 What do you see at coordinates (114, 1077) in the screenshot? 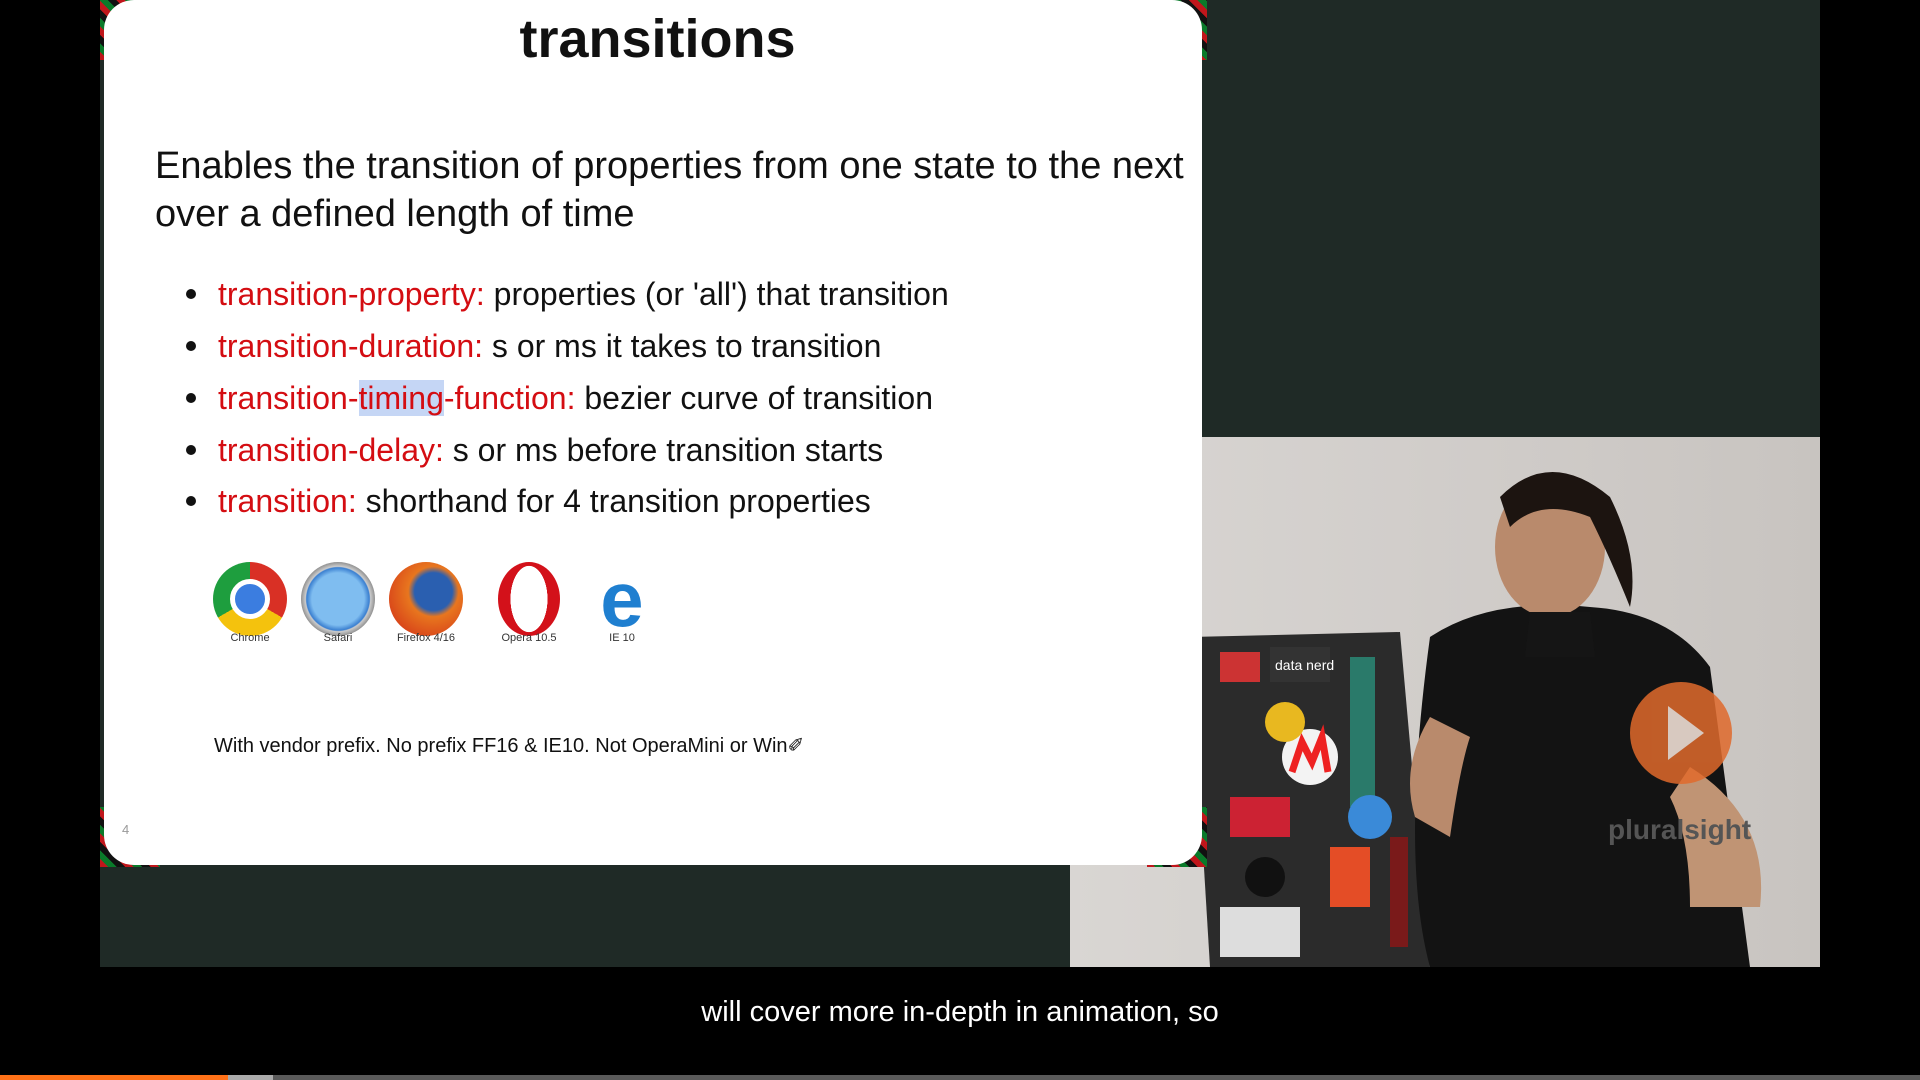
I see `progress-played` at bounding box center [114, 1077].